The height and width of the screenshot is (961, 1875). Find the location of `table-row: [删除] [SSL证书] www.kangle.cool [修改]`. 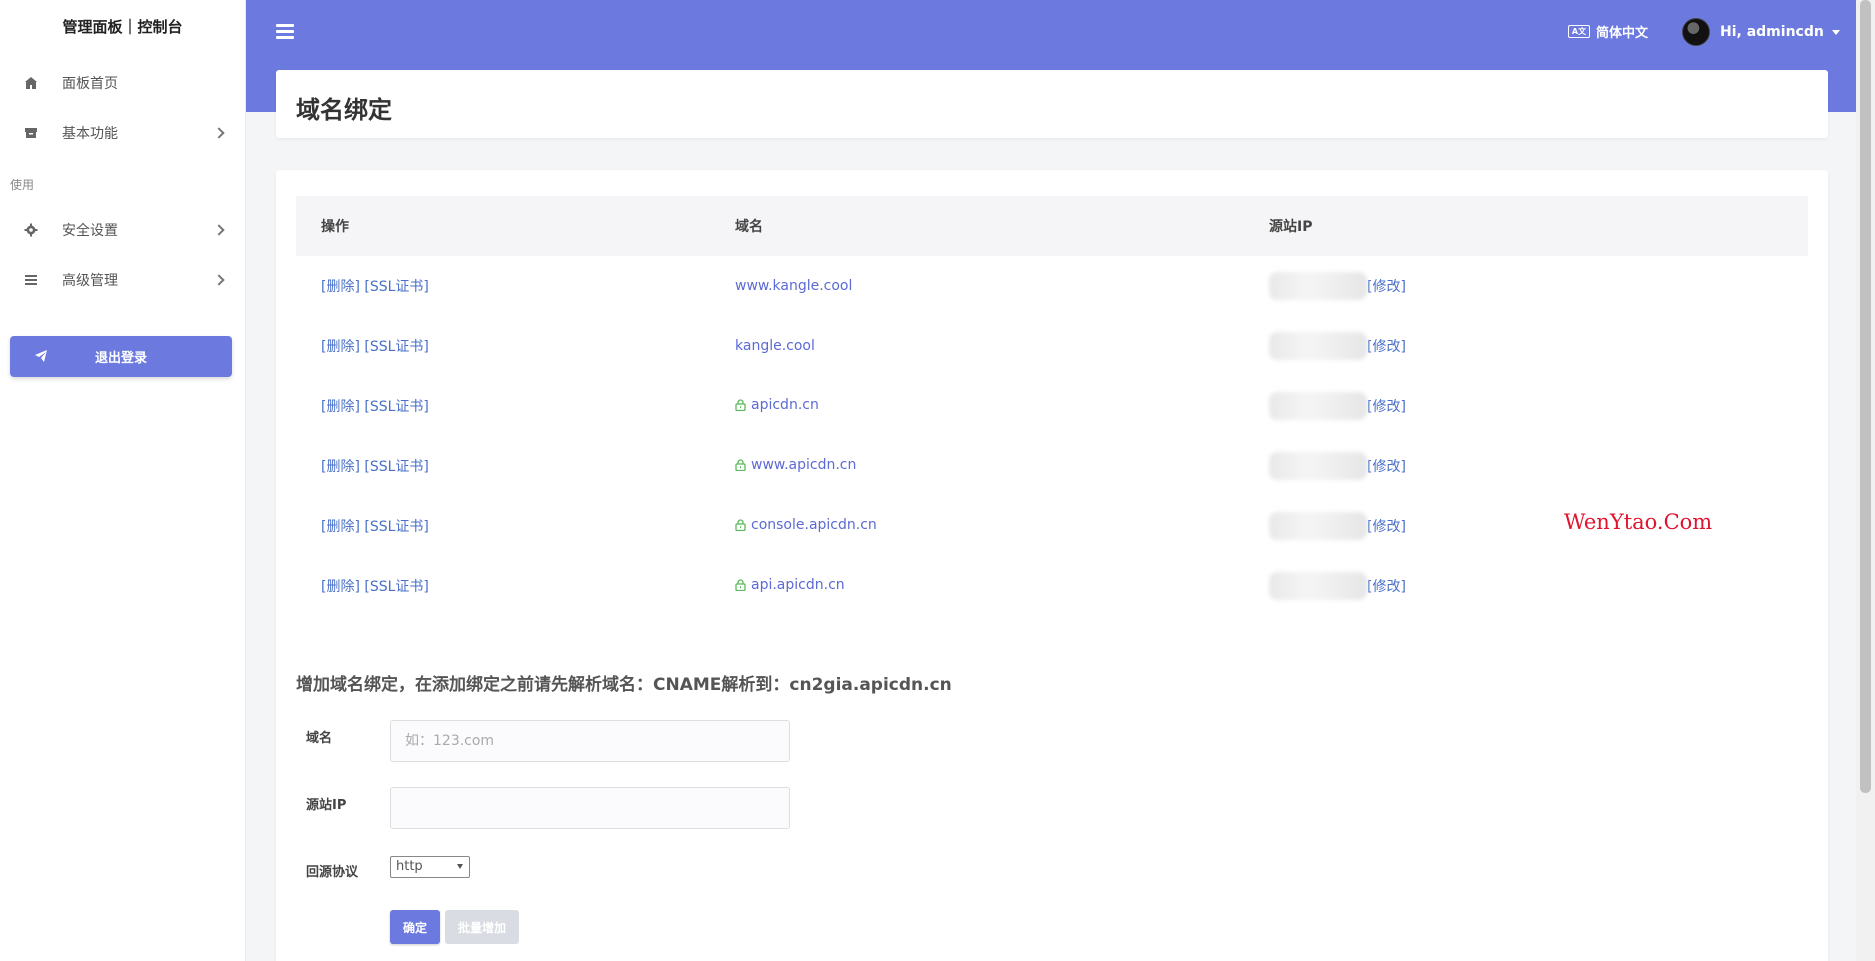

table-row: [删除] [SSL证书] www.kangle.cool [修改] is located at coordinates (1052, 286).